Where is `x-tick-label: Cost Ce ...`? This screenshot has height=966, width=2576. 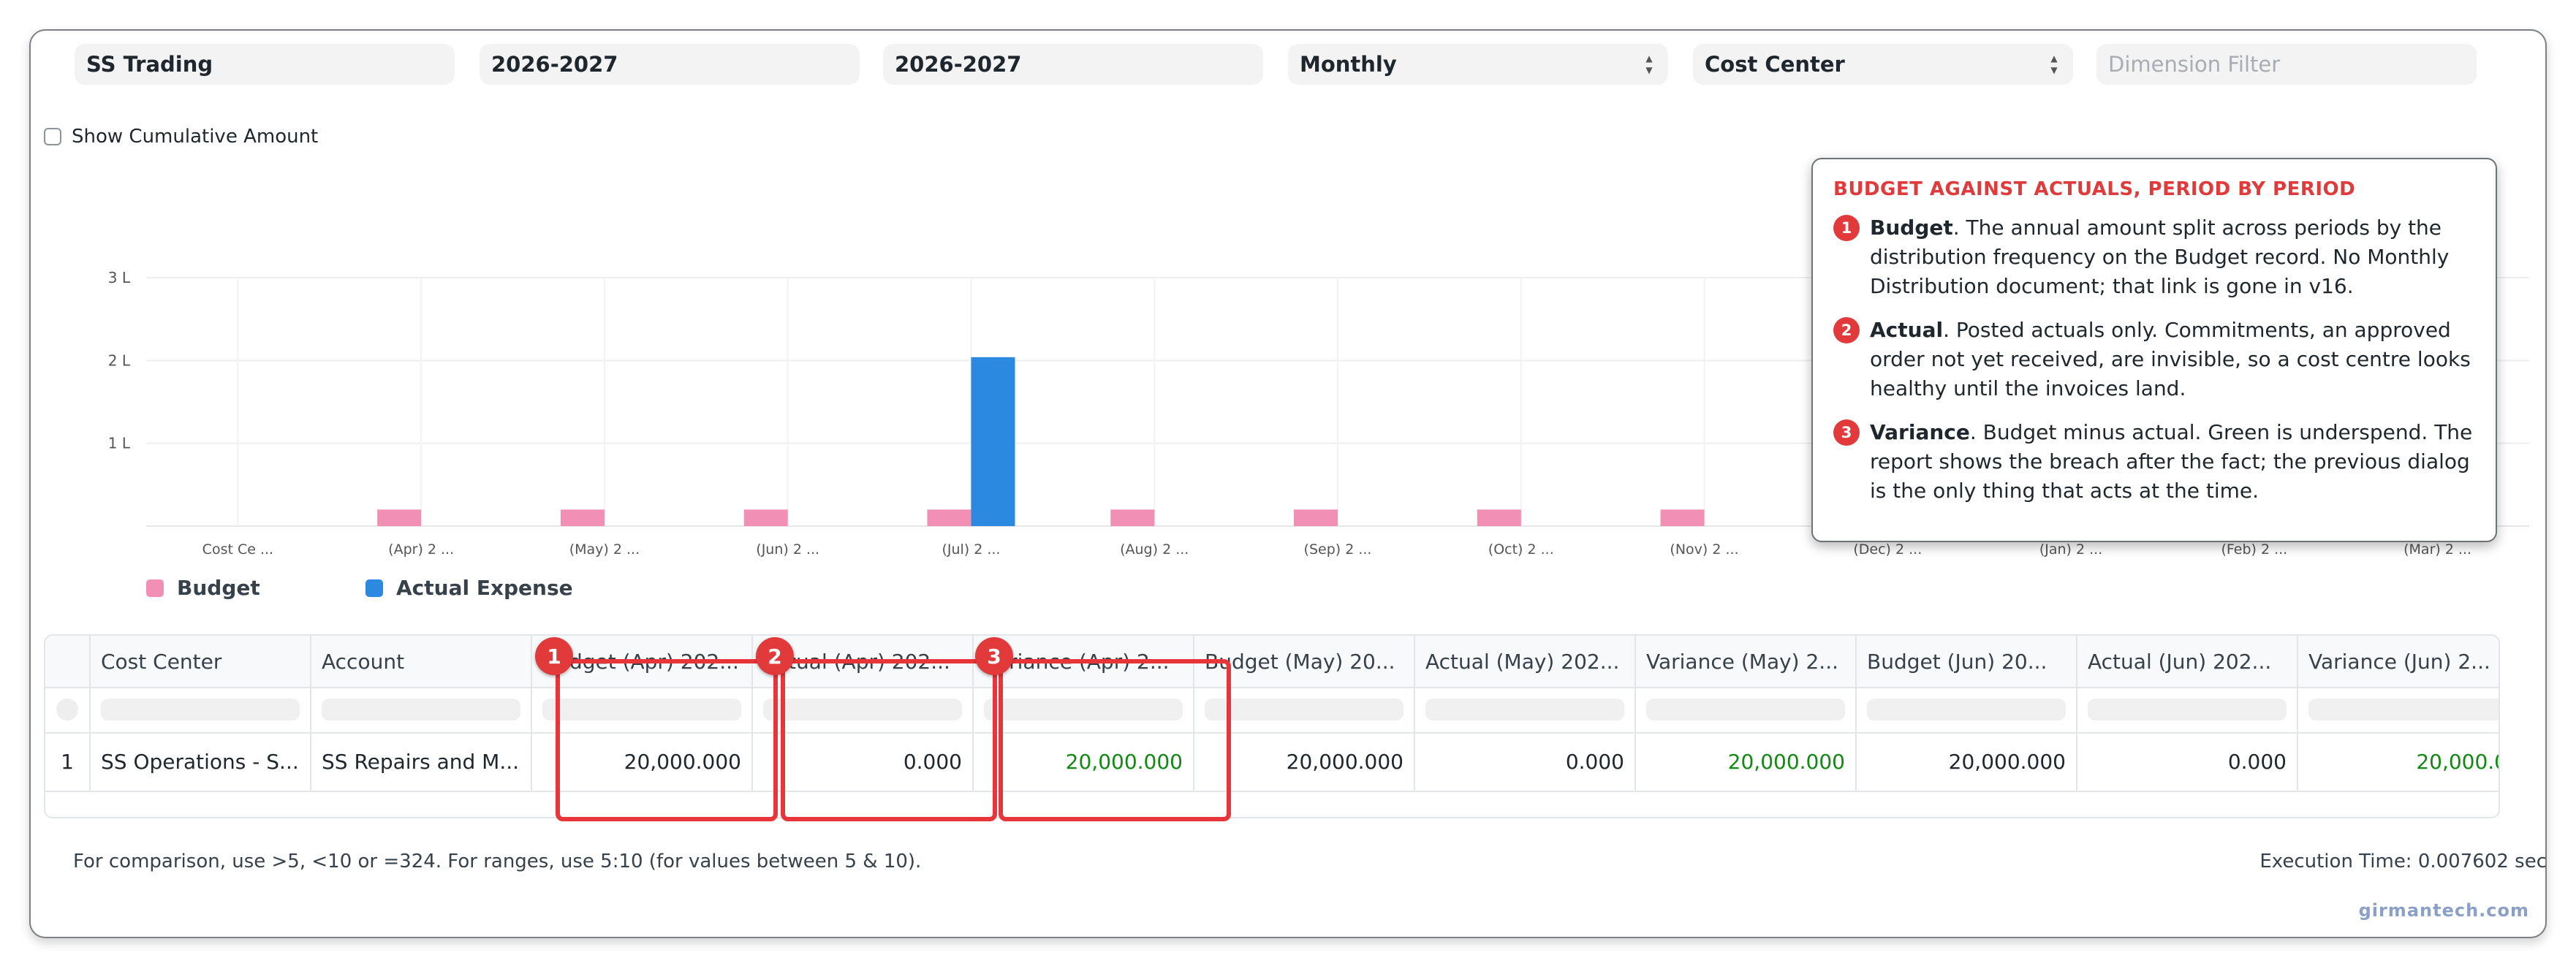
x-tick-label: Cost Ce ... is located at coordinates (237, 549).